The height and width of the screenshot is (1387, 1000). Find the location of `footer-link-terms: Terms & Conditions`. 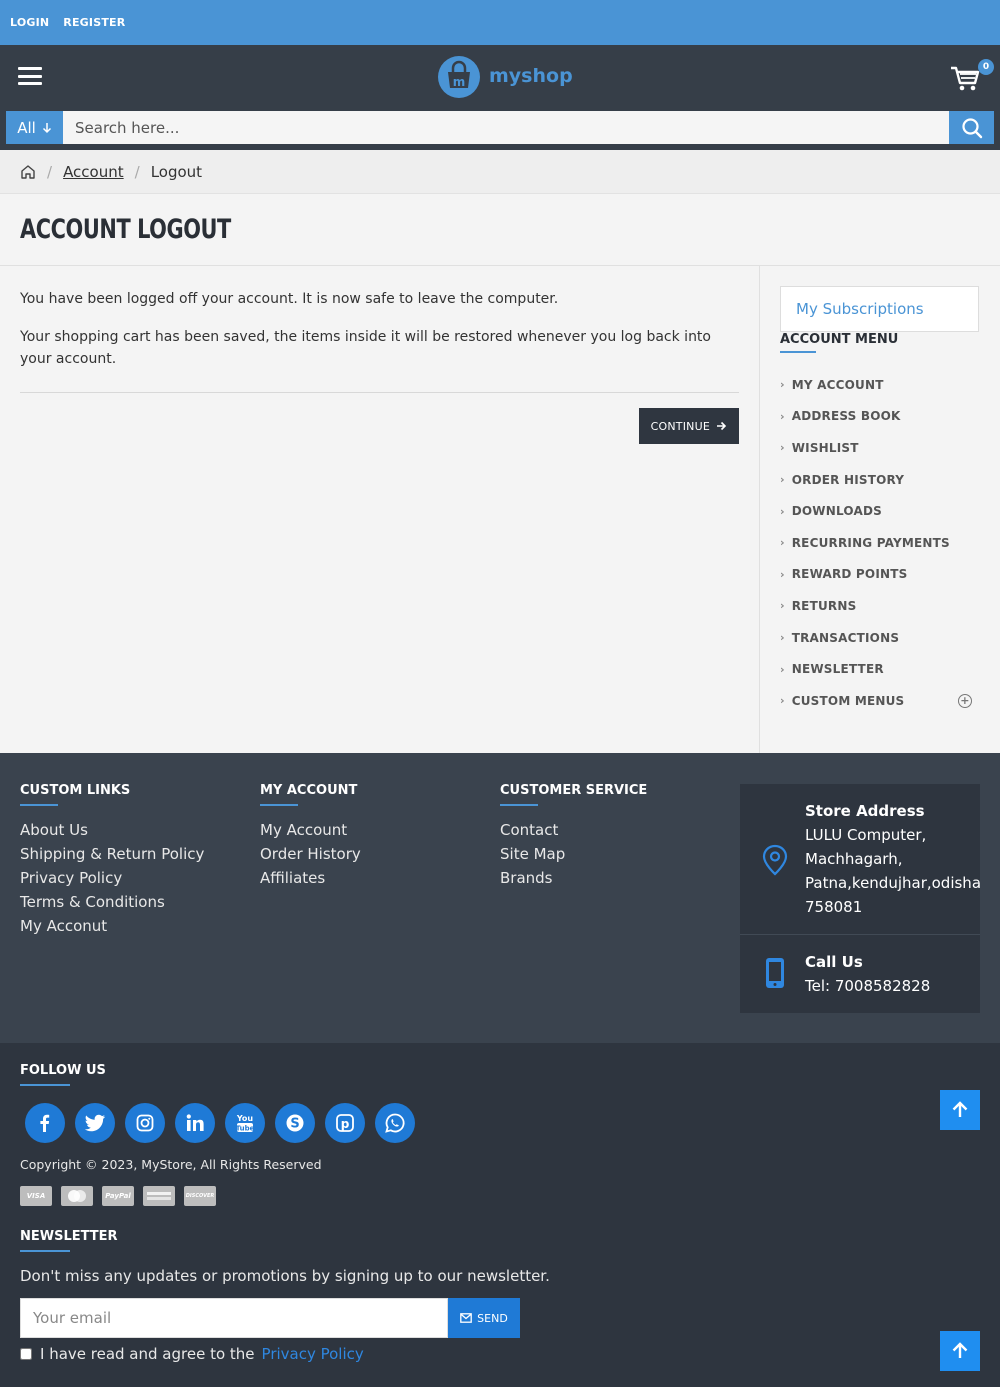

footer-link-terms: Terms & Conditions is located at coordinates (112, 902).